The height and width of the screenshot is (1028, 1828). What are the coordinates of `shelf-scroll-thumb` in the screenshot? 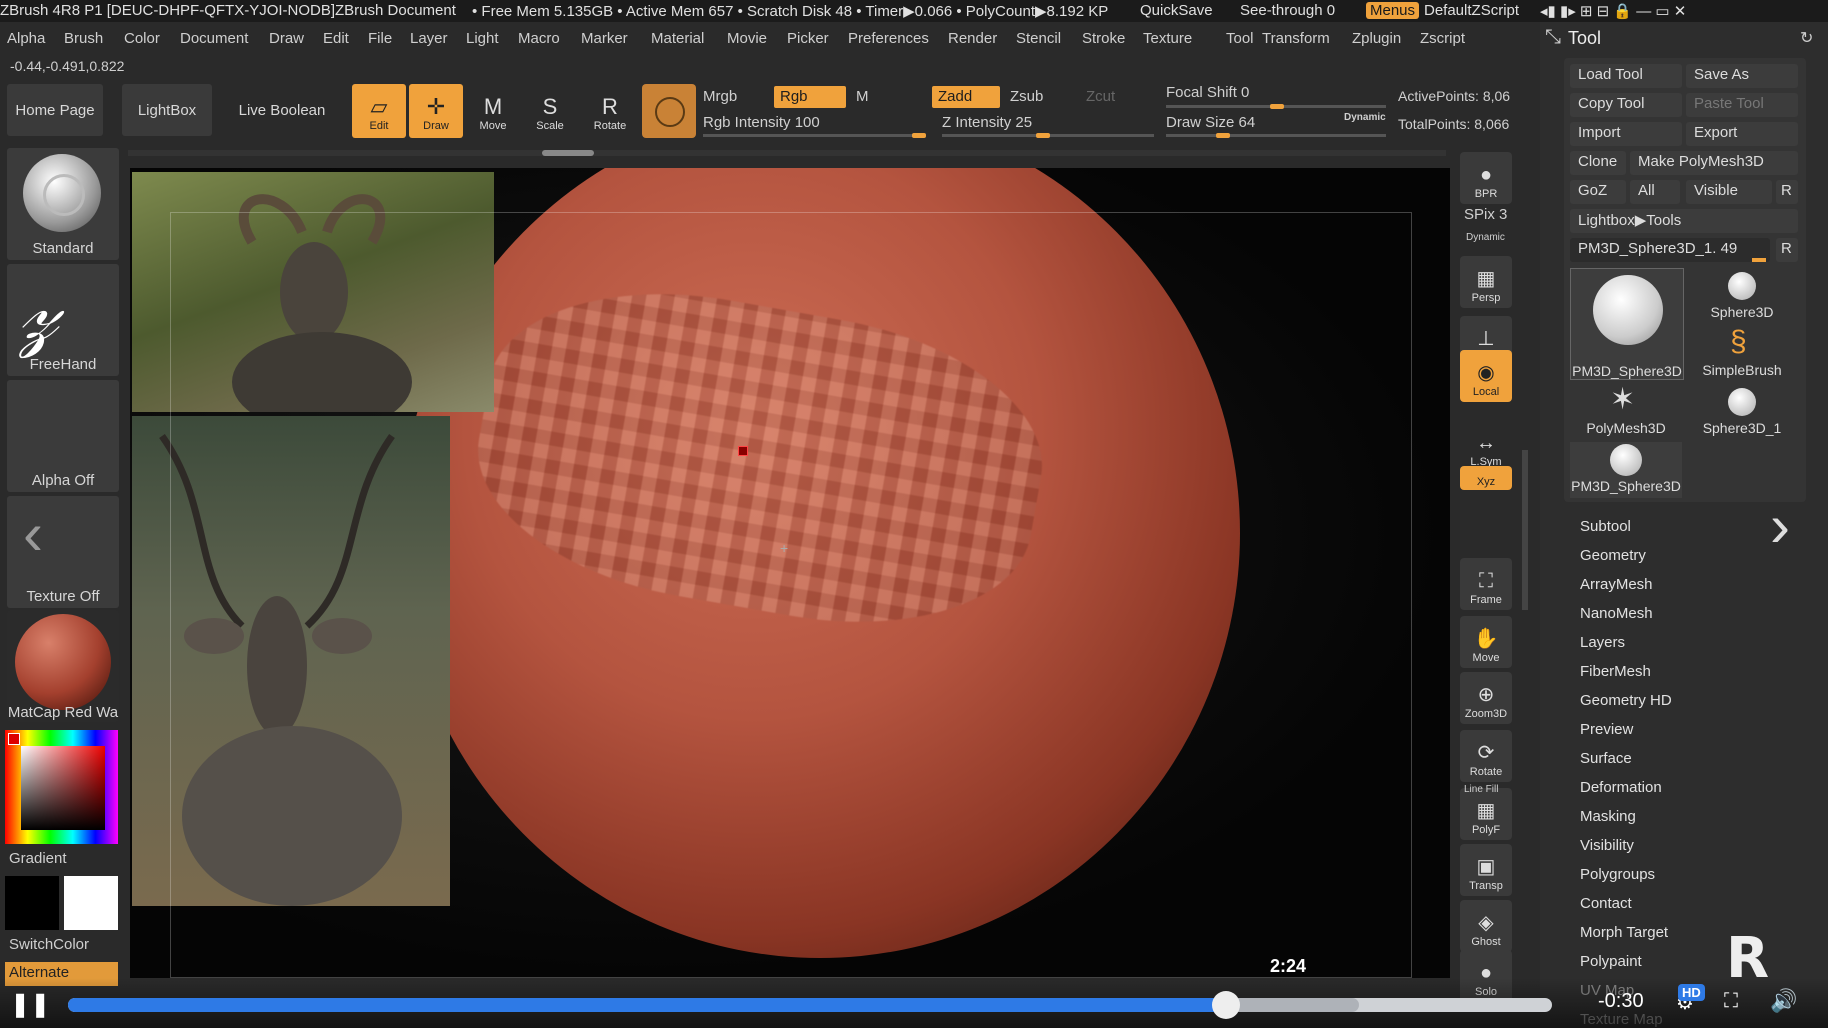 It's located at (568, 153).